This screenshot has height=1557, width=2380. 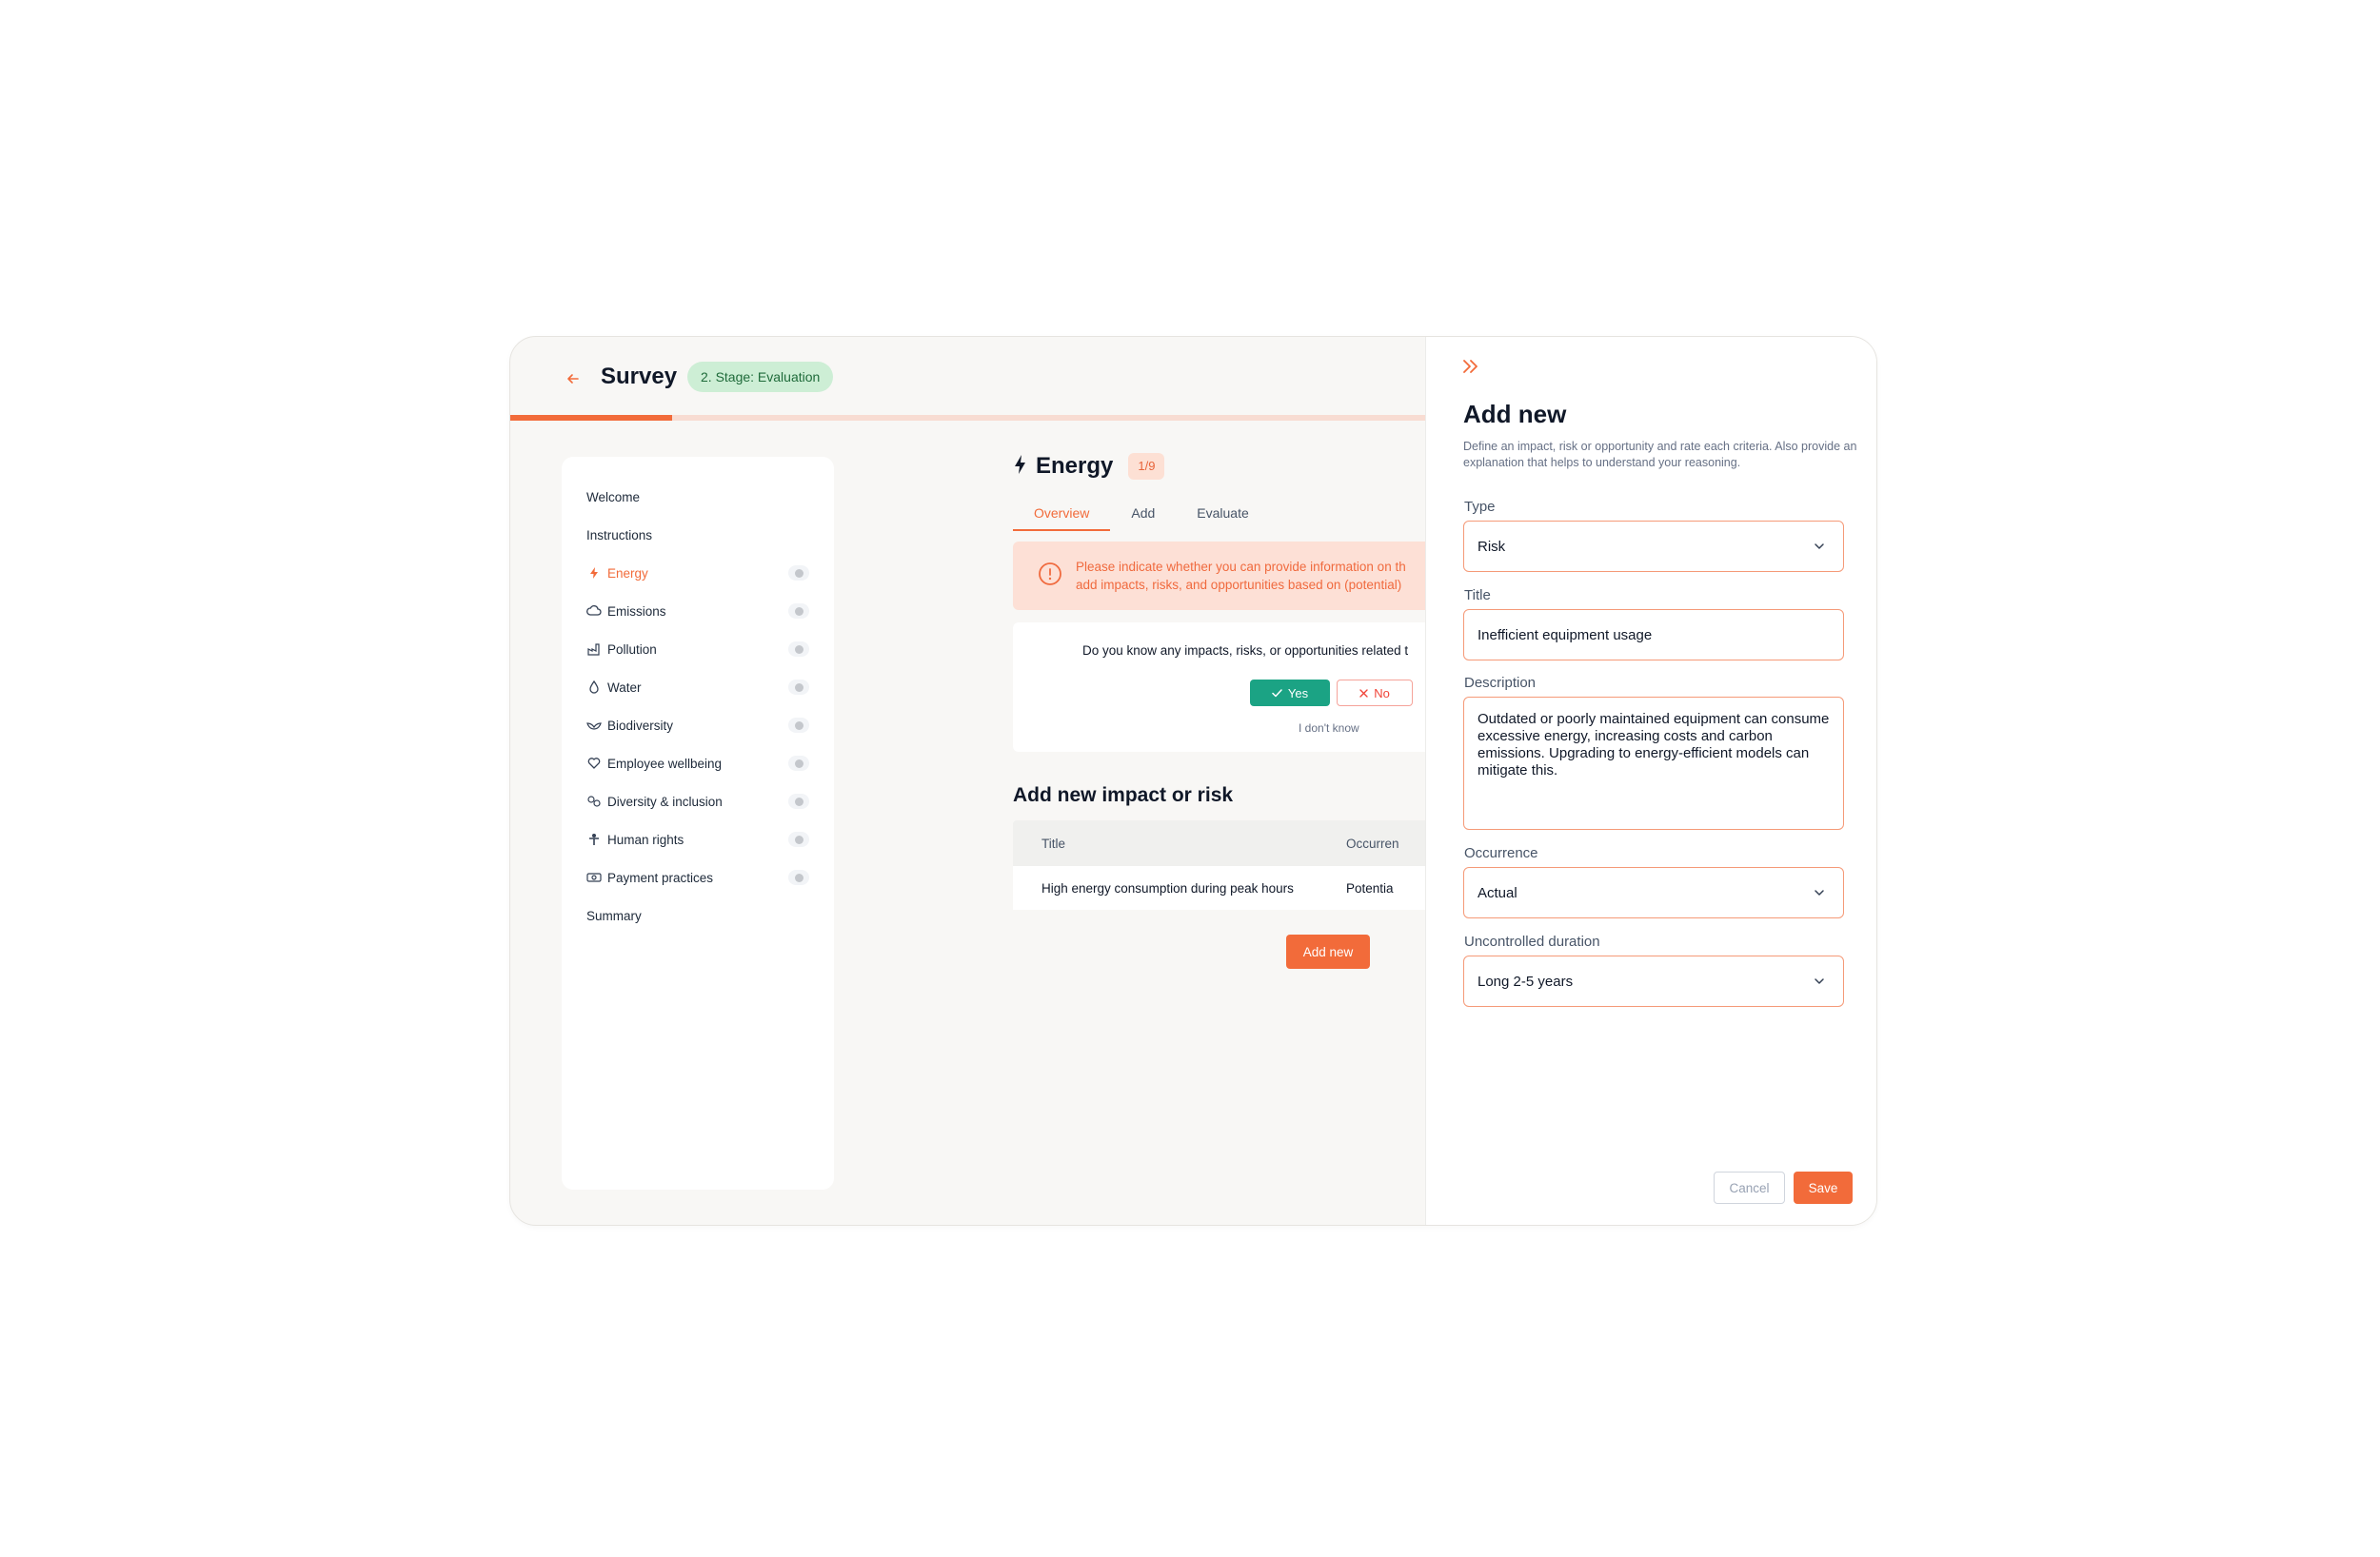 I want to click on section-header: Energy 1/9, so click(x=1089, y=466).